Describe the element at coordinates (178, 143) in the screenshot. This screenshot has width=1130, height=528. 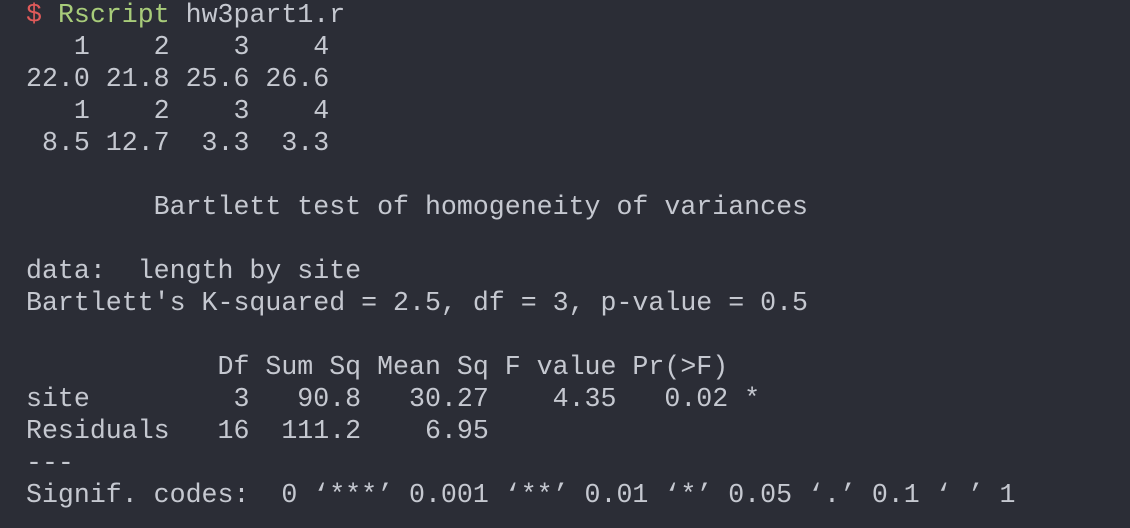
I see `output-line-variances-values: 8.5 12.7 3.3 3.3` at that location.